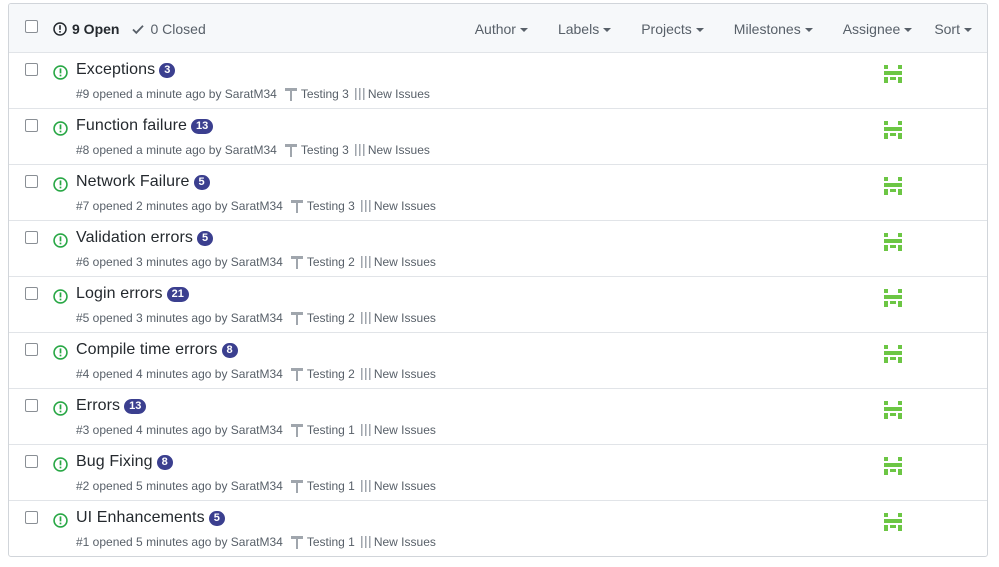  What do you see at coordinates (115, 70) in the screenshot?
I see `issue-title-link: Exceptions` at bounding box center [115, 70].